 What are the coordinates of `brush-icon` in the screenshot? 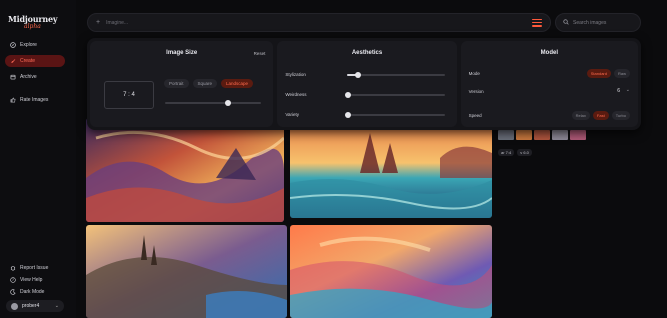 It's located at (13, 61).